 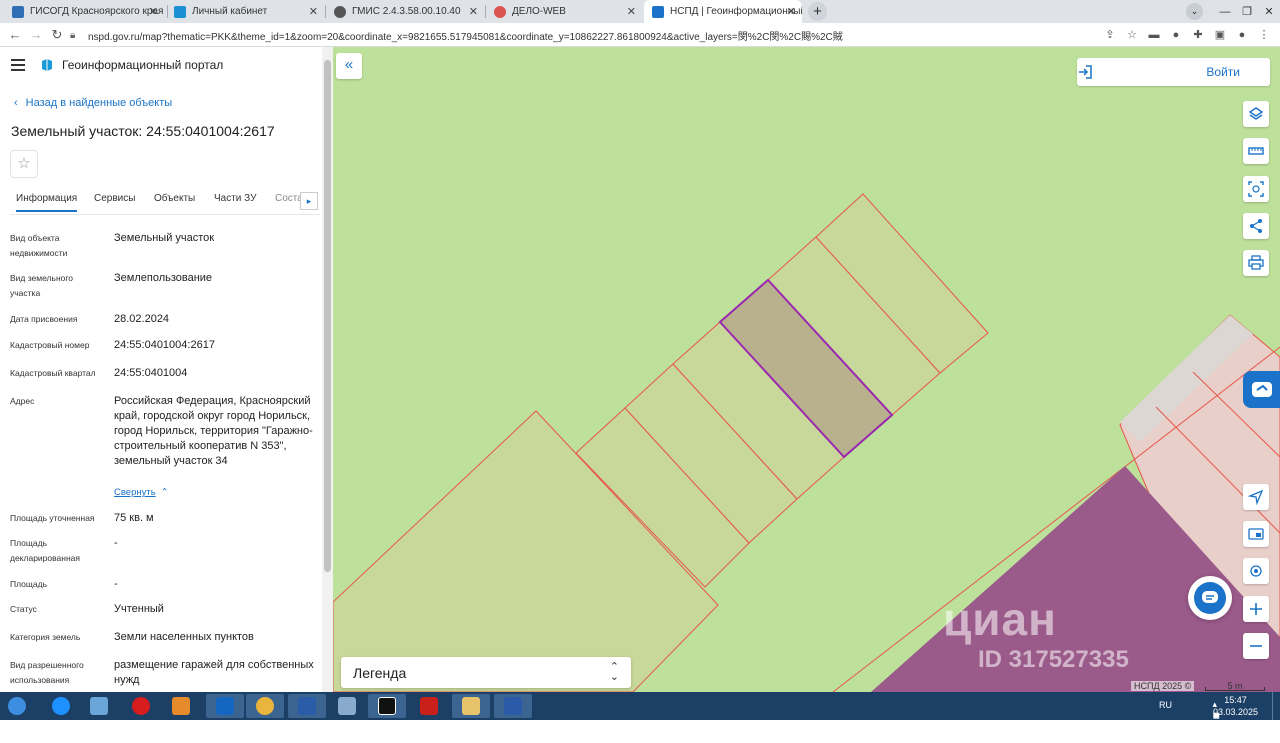 What do you see at coordinates (1198, 35) in the screenshot?
I see `puzzle-icon: ✚` at bounding box center [1198, 35].